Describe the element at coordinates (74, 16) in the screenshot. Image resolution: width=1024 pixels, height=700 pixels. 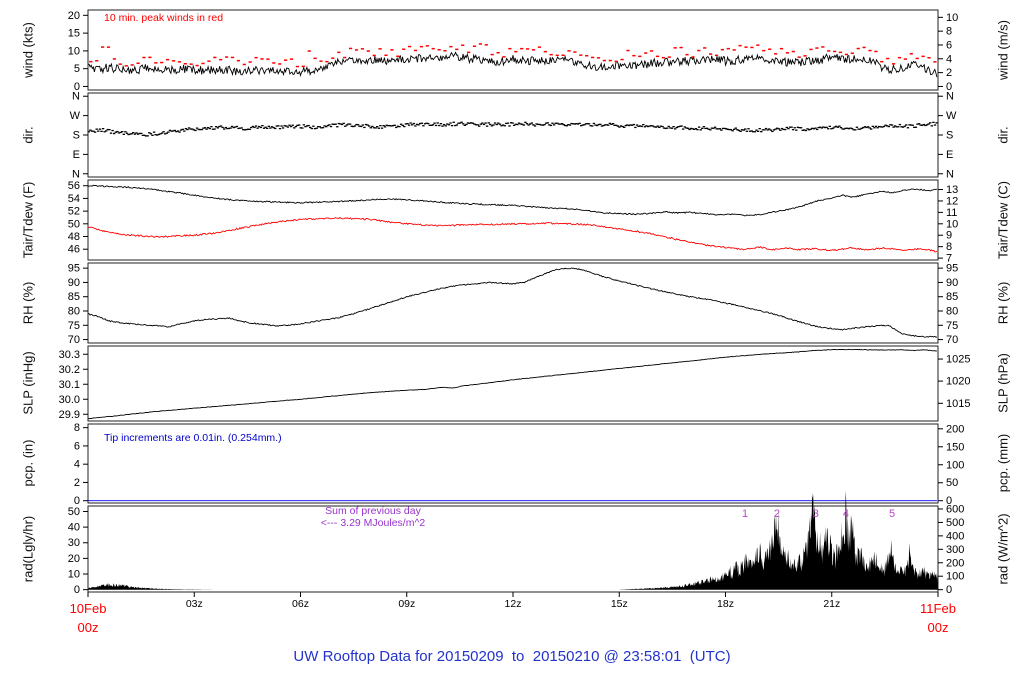
I see `svg-text: 20` at that location.